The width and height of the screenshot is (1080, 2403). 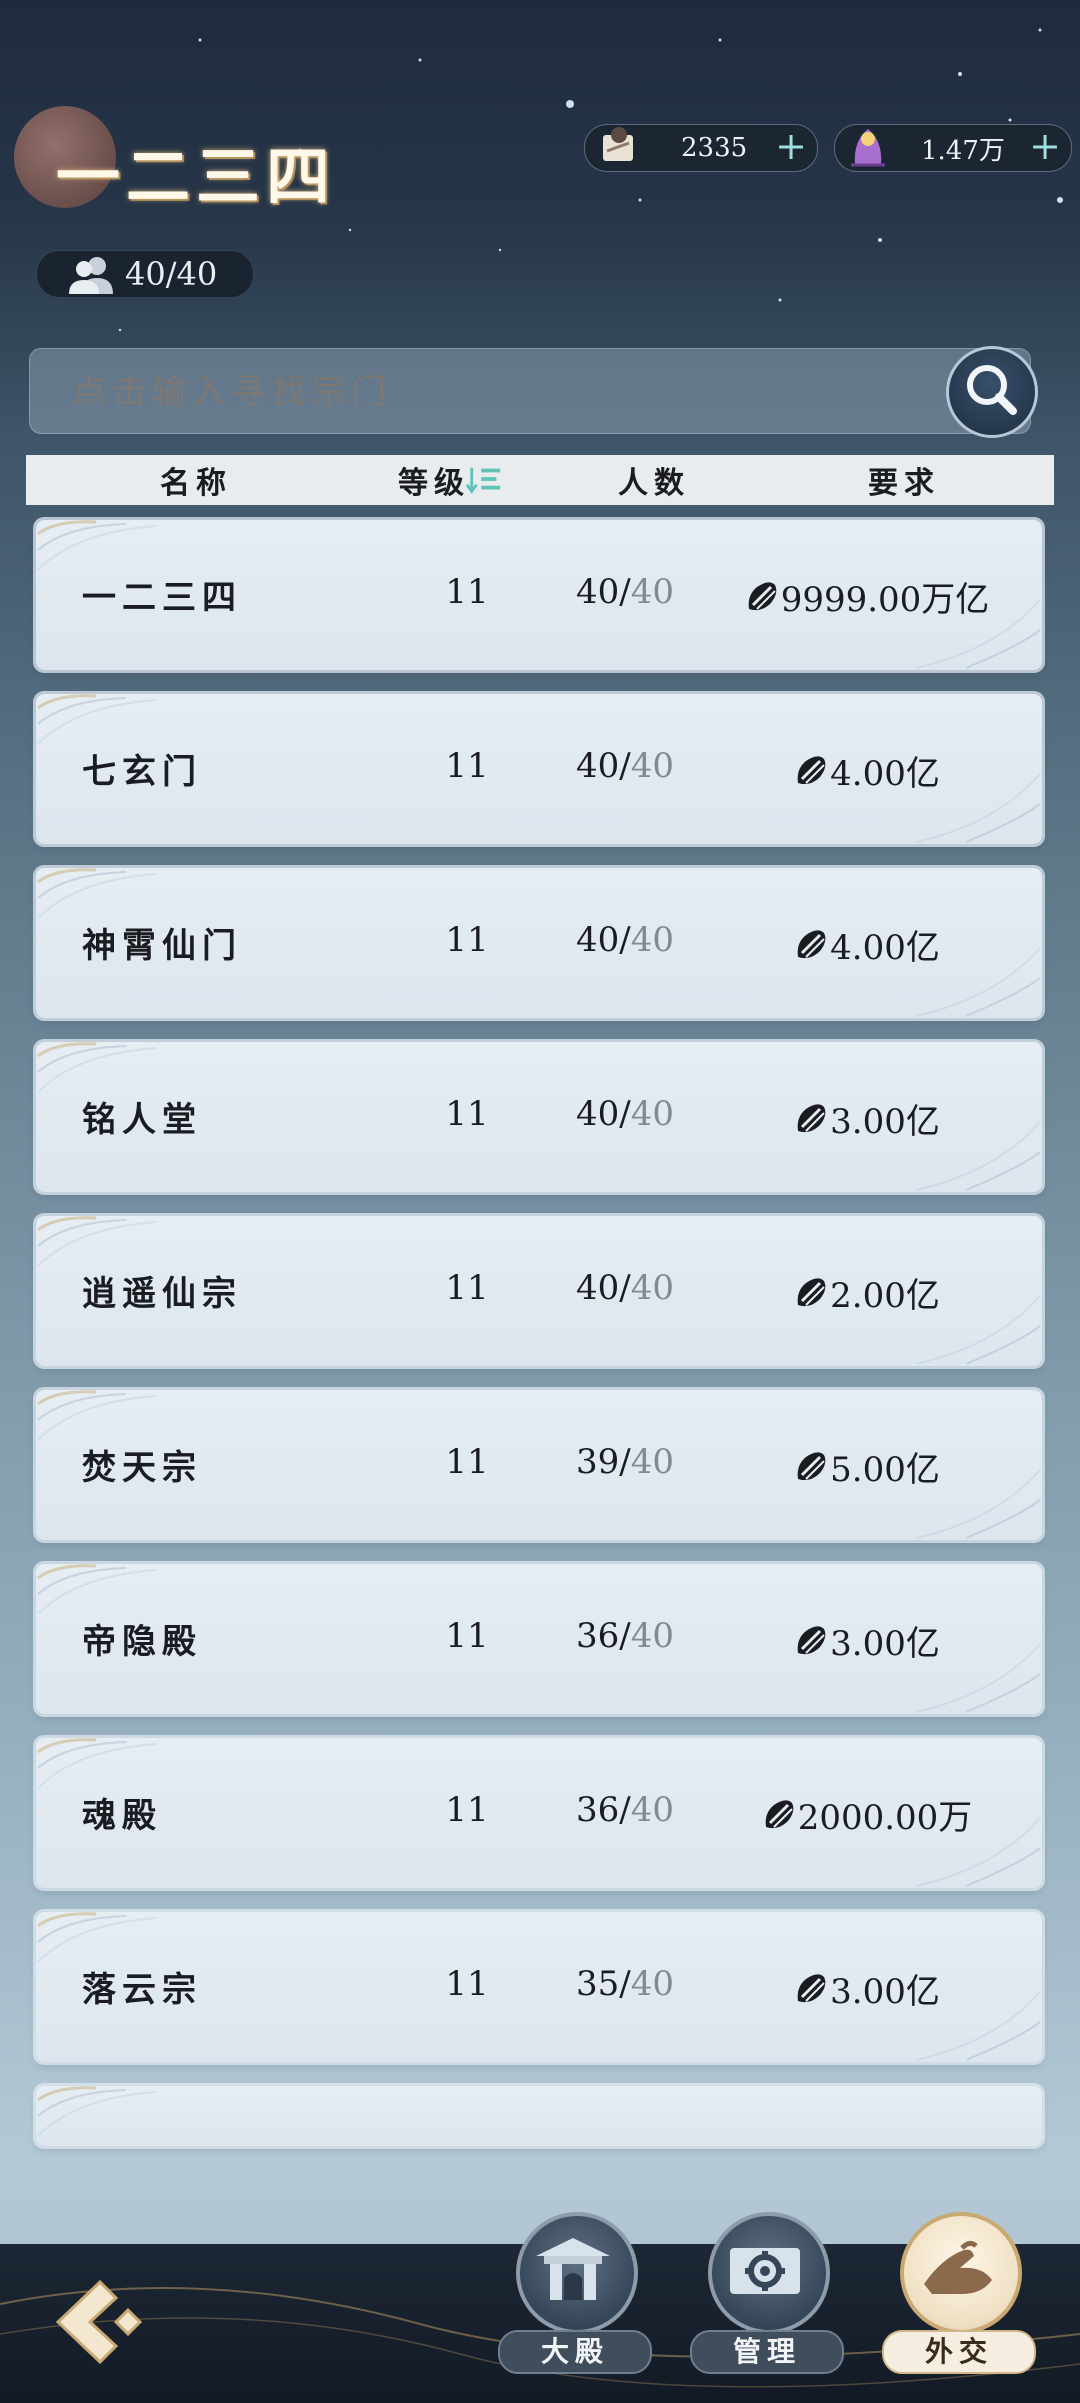 What do you see at coordinates (618, 144) in the screenshot?
I see `scroll-character-icon` at bounding box center [618, 144].